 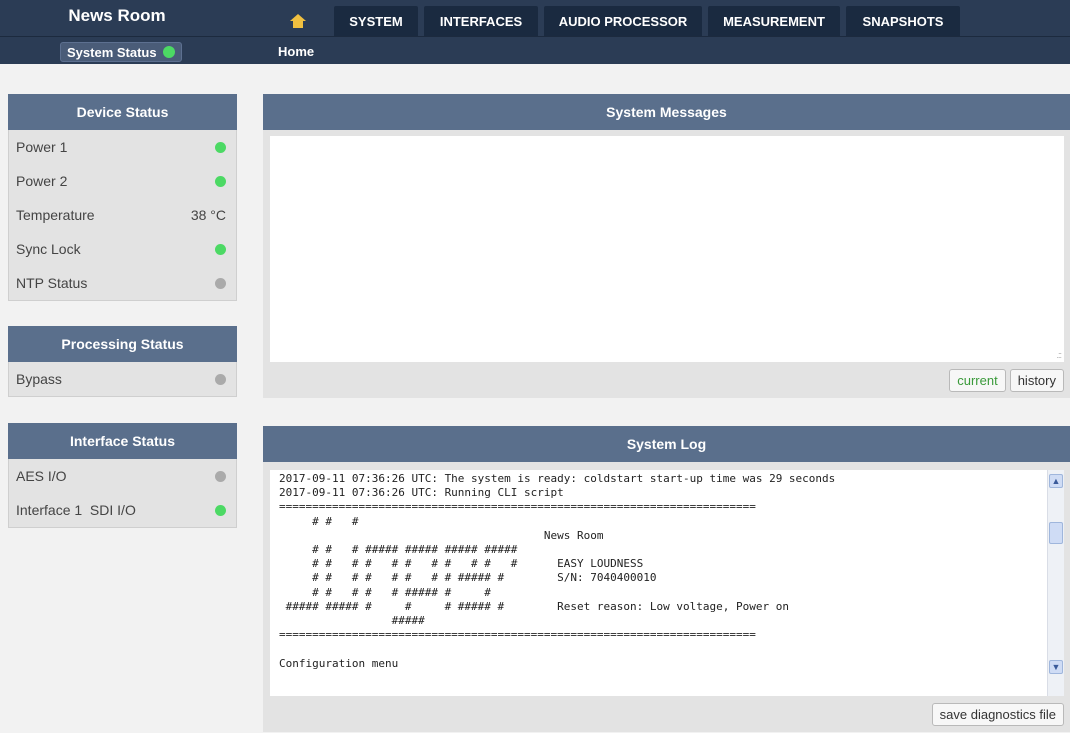 What do you see at coordinates (774, 21) in the screenshot?
I see `tab-measurement: MEASUREMENT` at bounding box center [774, 21].